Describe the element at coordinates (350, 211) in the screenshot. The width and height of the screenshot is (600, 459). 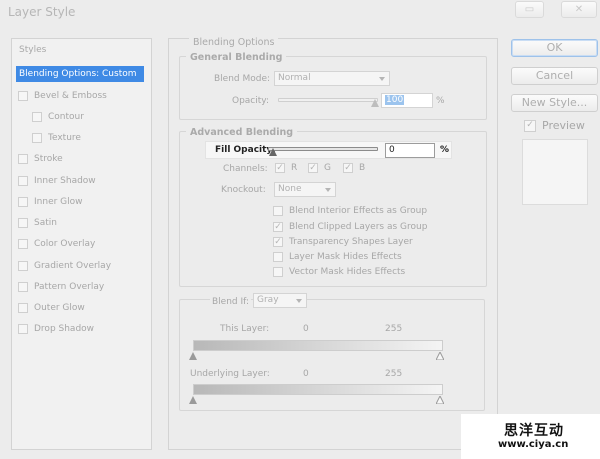
I see `option-blend-interior: Blend Interior Effects as Group` at that location.